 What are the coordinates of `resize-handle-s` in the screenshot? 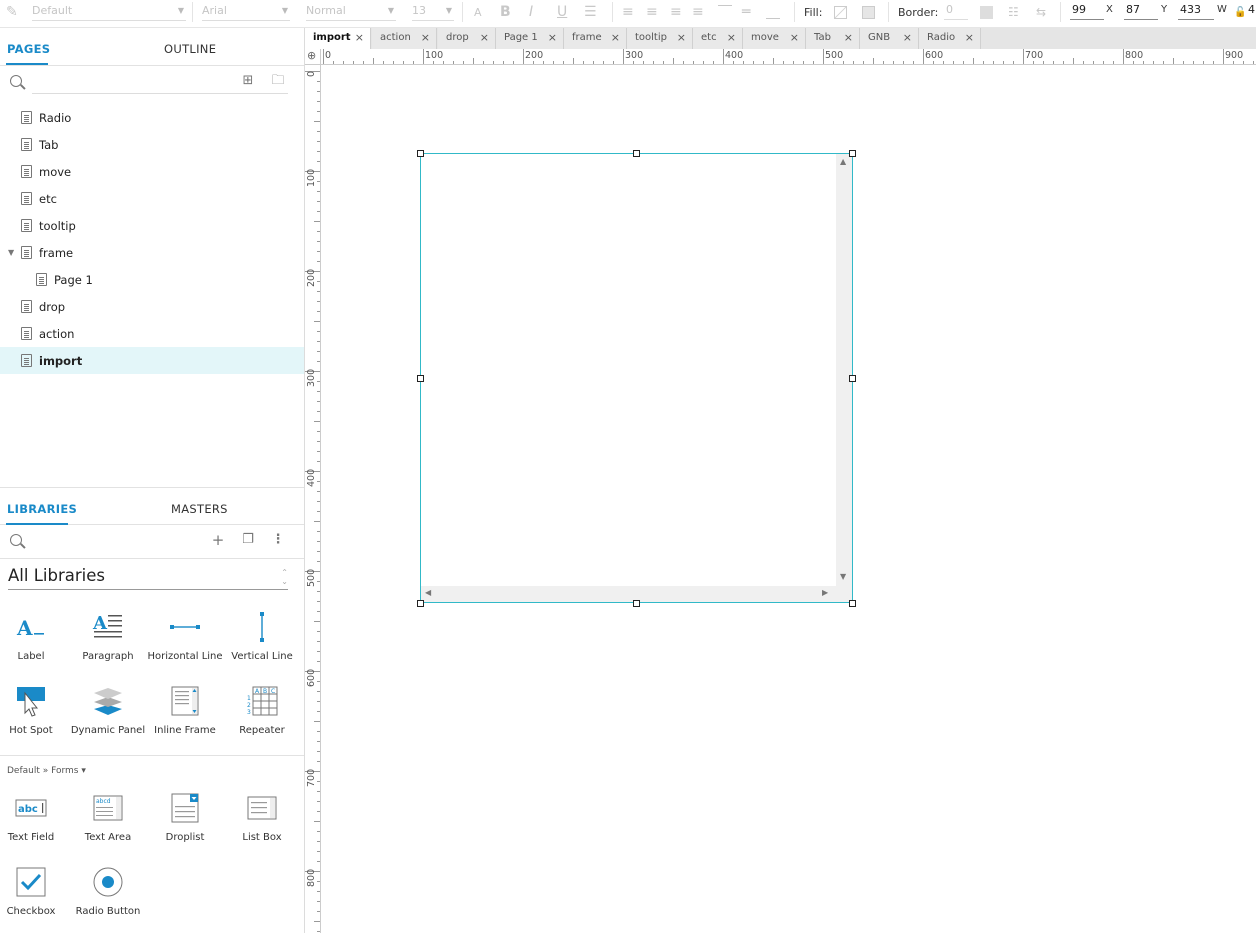 It's located at (636, 603).